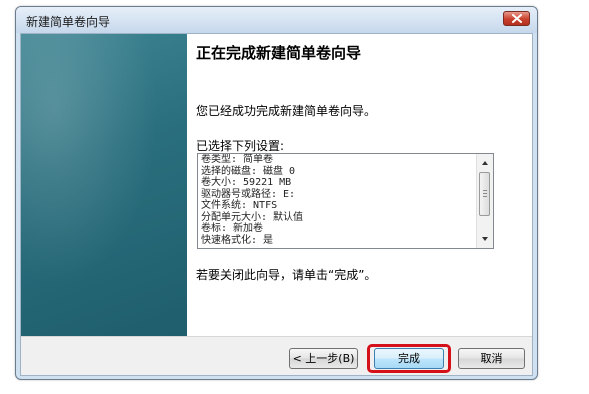  Describe the element at coordinates (485, 239) in the screenshot. I see `scroll-down-arrow-icon` at that location.